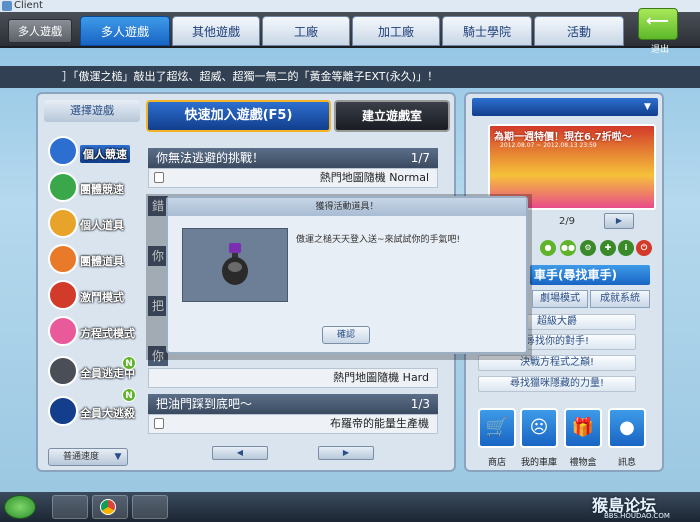 Image resolution: width=700 pixels, height=522 pixels. I want to click on tab-theater-mode: 劇場模式, so click(560, 299).